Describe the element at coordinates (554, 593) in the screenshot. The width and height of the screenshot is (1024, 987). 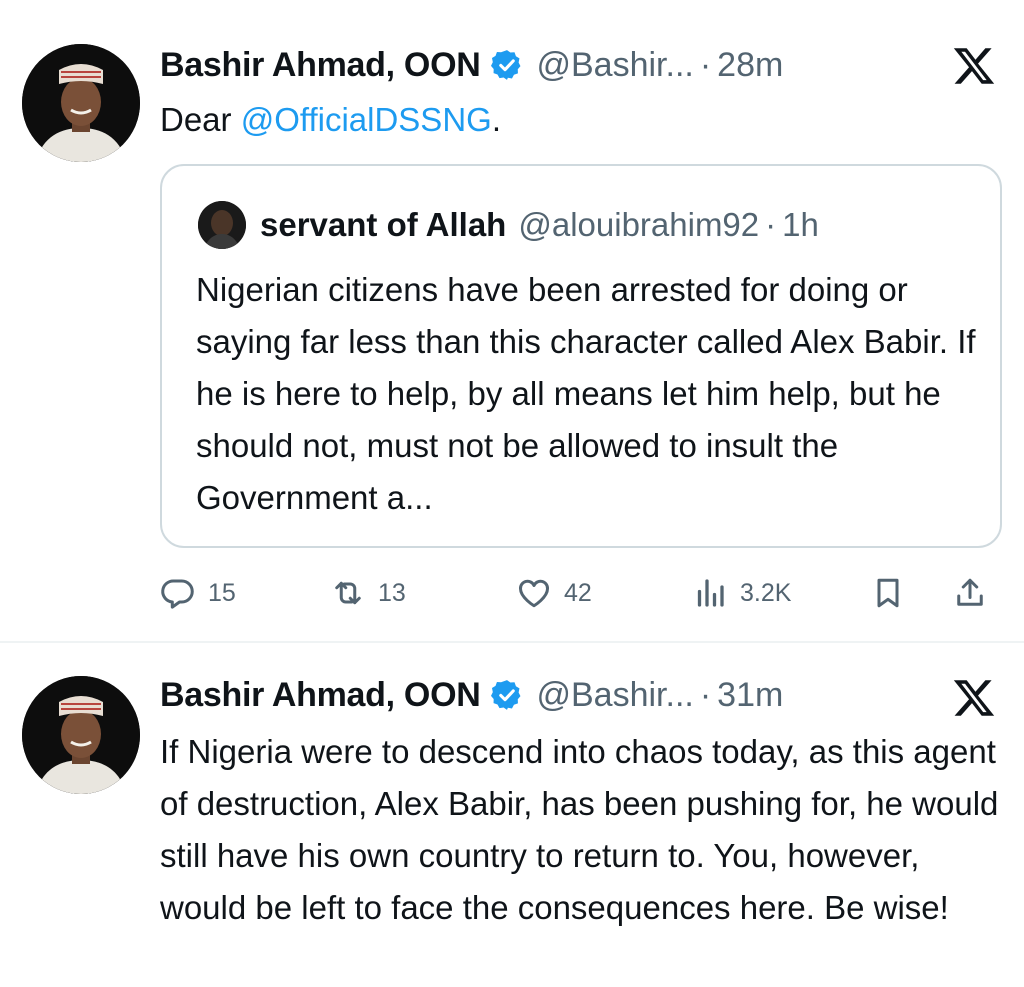
I see `like-button: 42` at that location.